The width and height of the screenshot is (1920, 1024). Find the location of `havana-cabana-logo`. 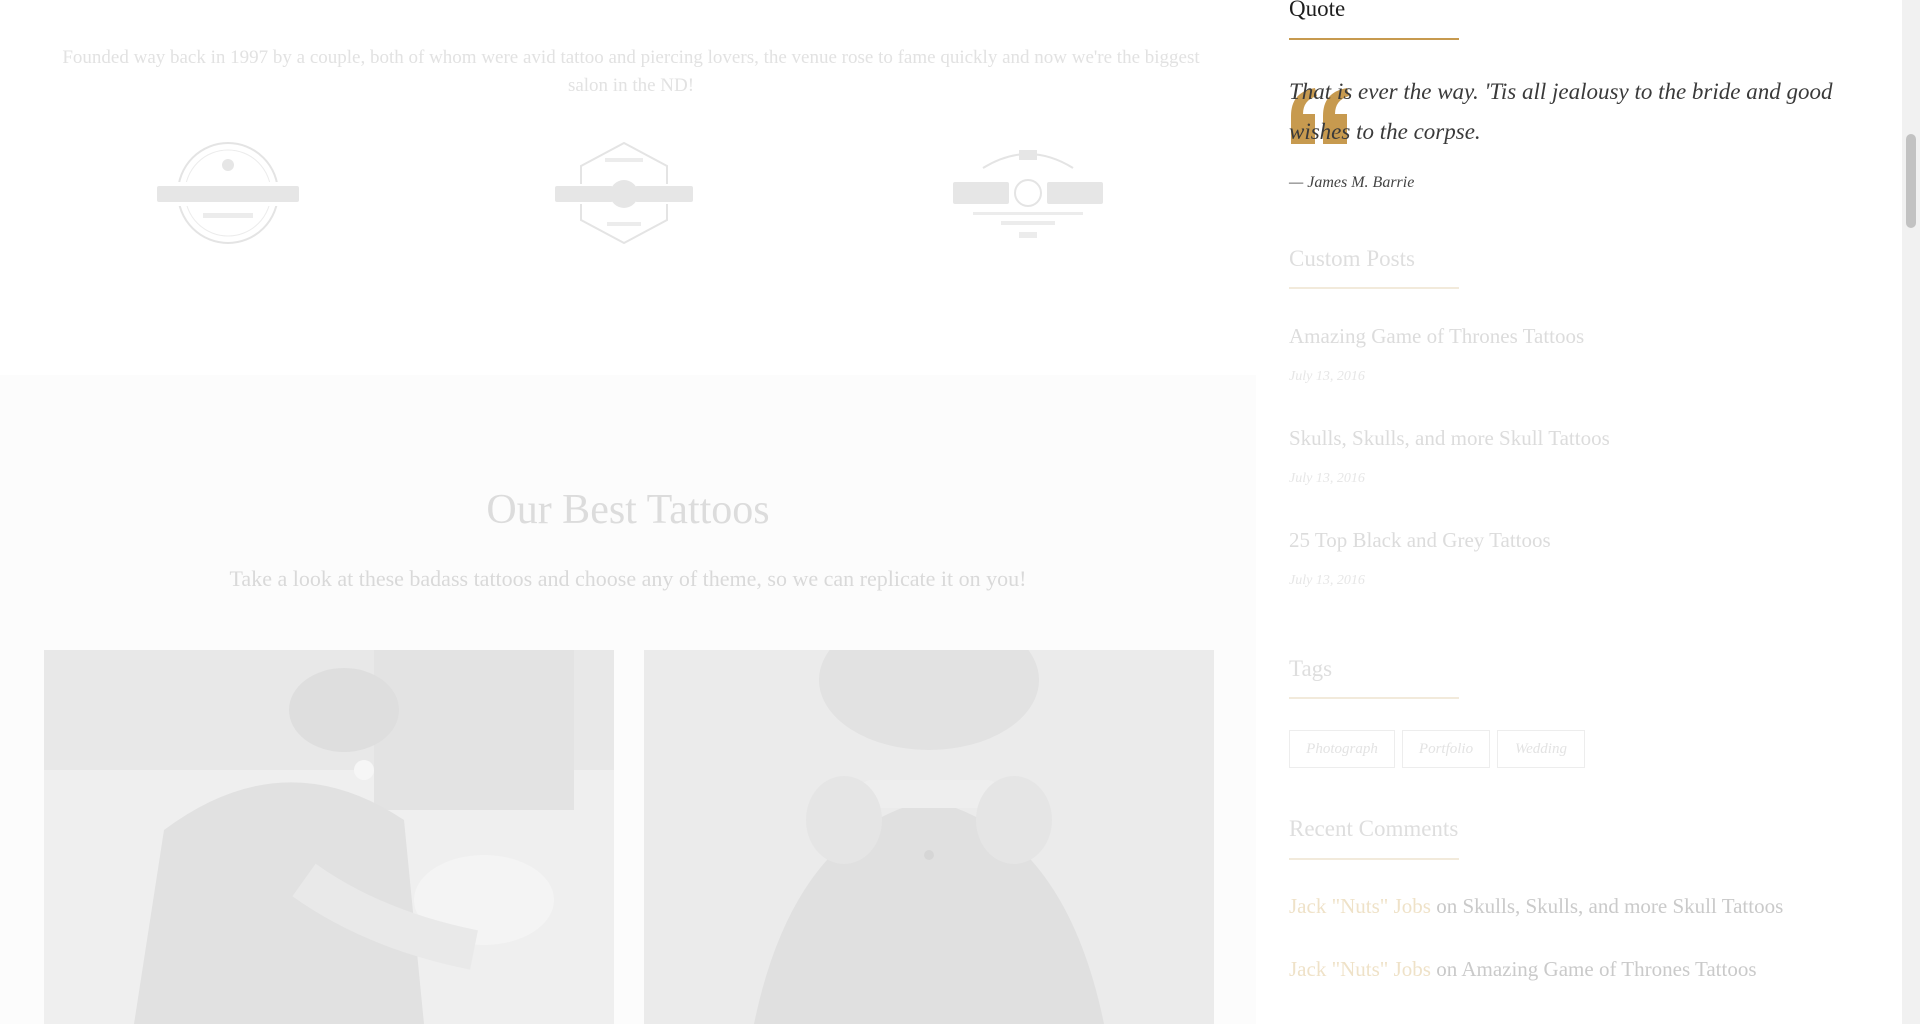

havana-cabana-logo is located at coordinates (228, 193).